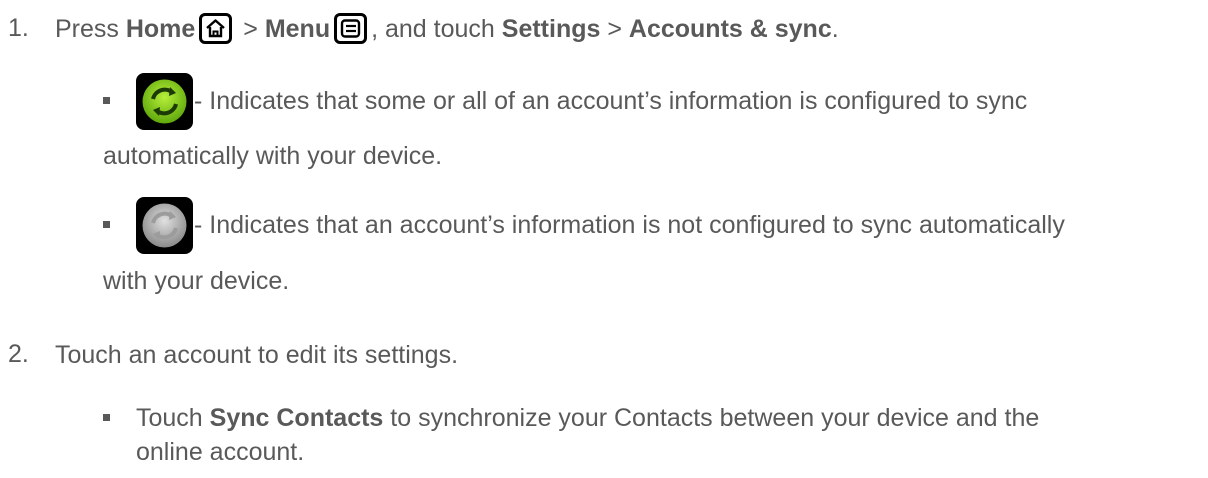 The width and height of the screenshot is (1208, 478). I want to click on sync-on-icon, so click(164, 101).